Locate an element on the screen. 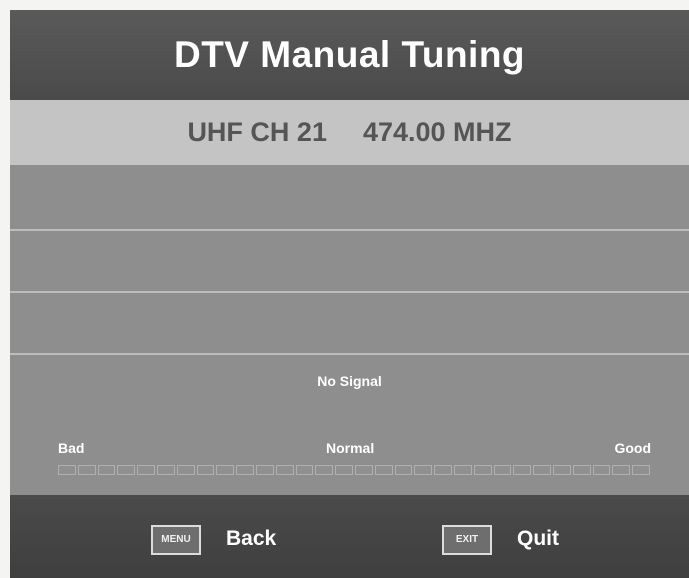  quit-label: Quit is located at coordinates (538, 538).